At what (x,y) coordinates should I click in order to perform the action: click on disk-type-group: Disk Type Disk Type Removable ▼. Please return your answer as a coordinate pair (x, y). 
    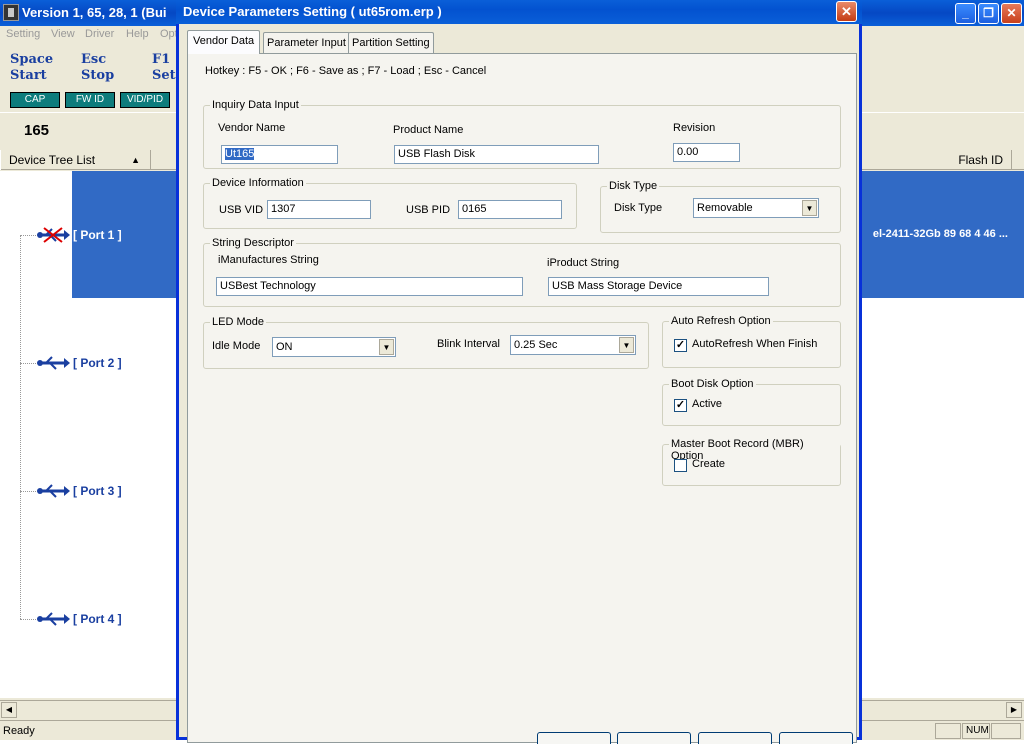
    Looking at the image, I should click on (720, 206).